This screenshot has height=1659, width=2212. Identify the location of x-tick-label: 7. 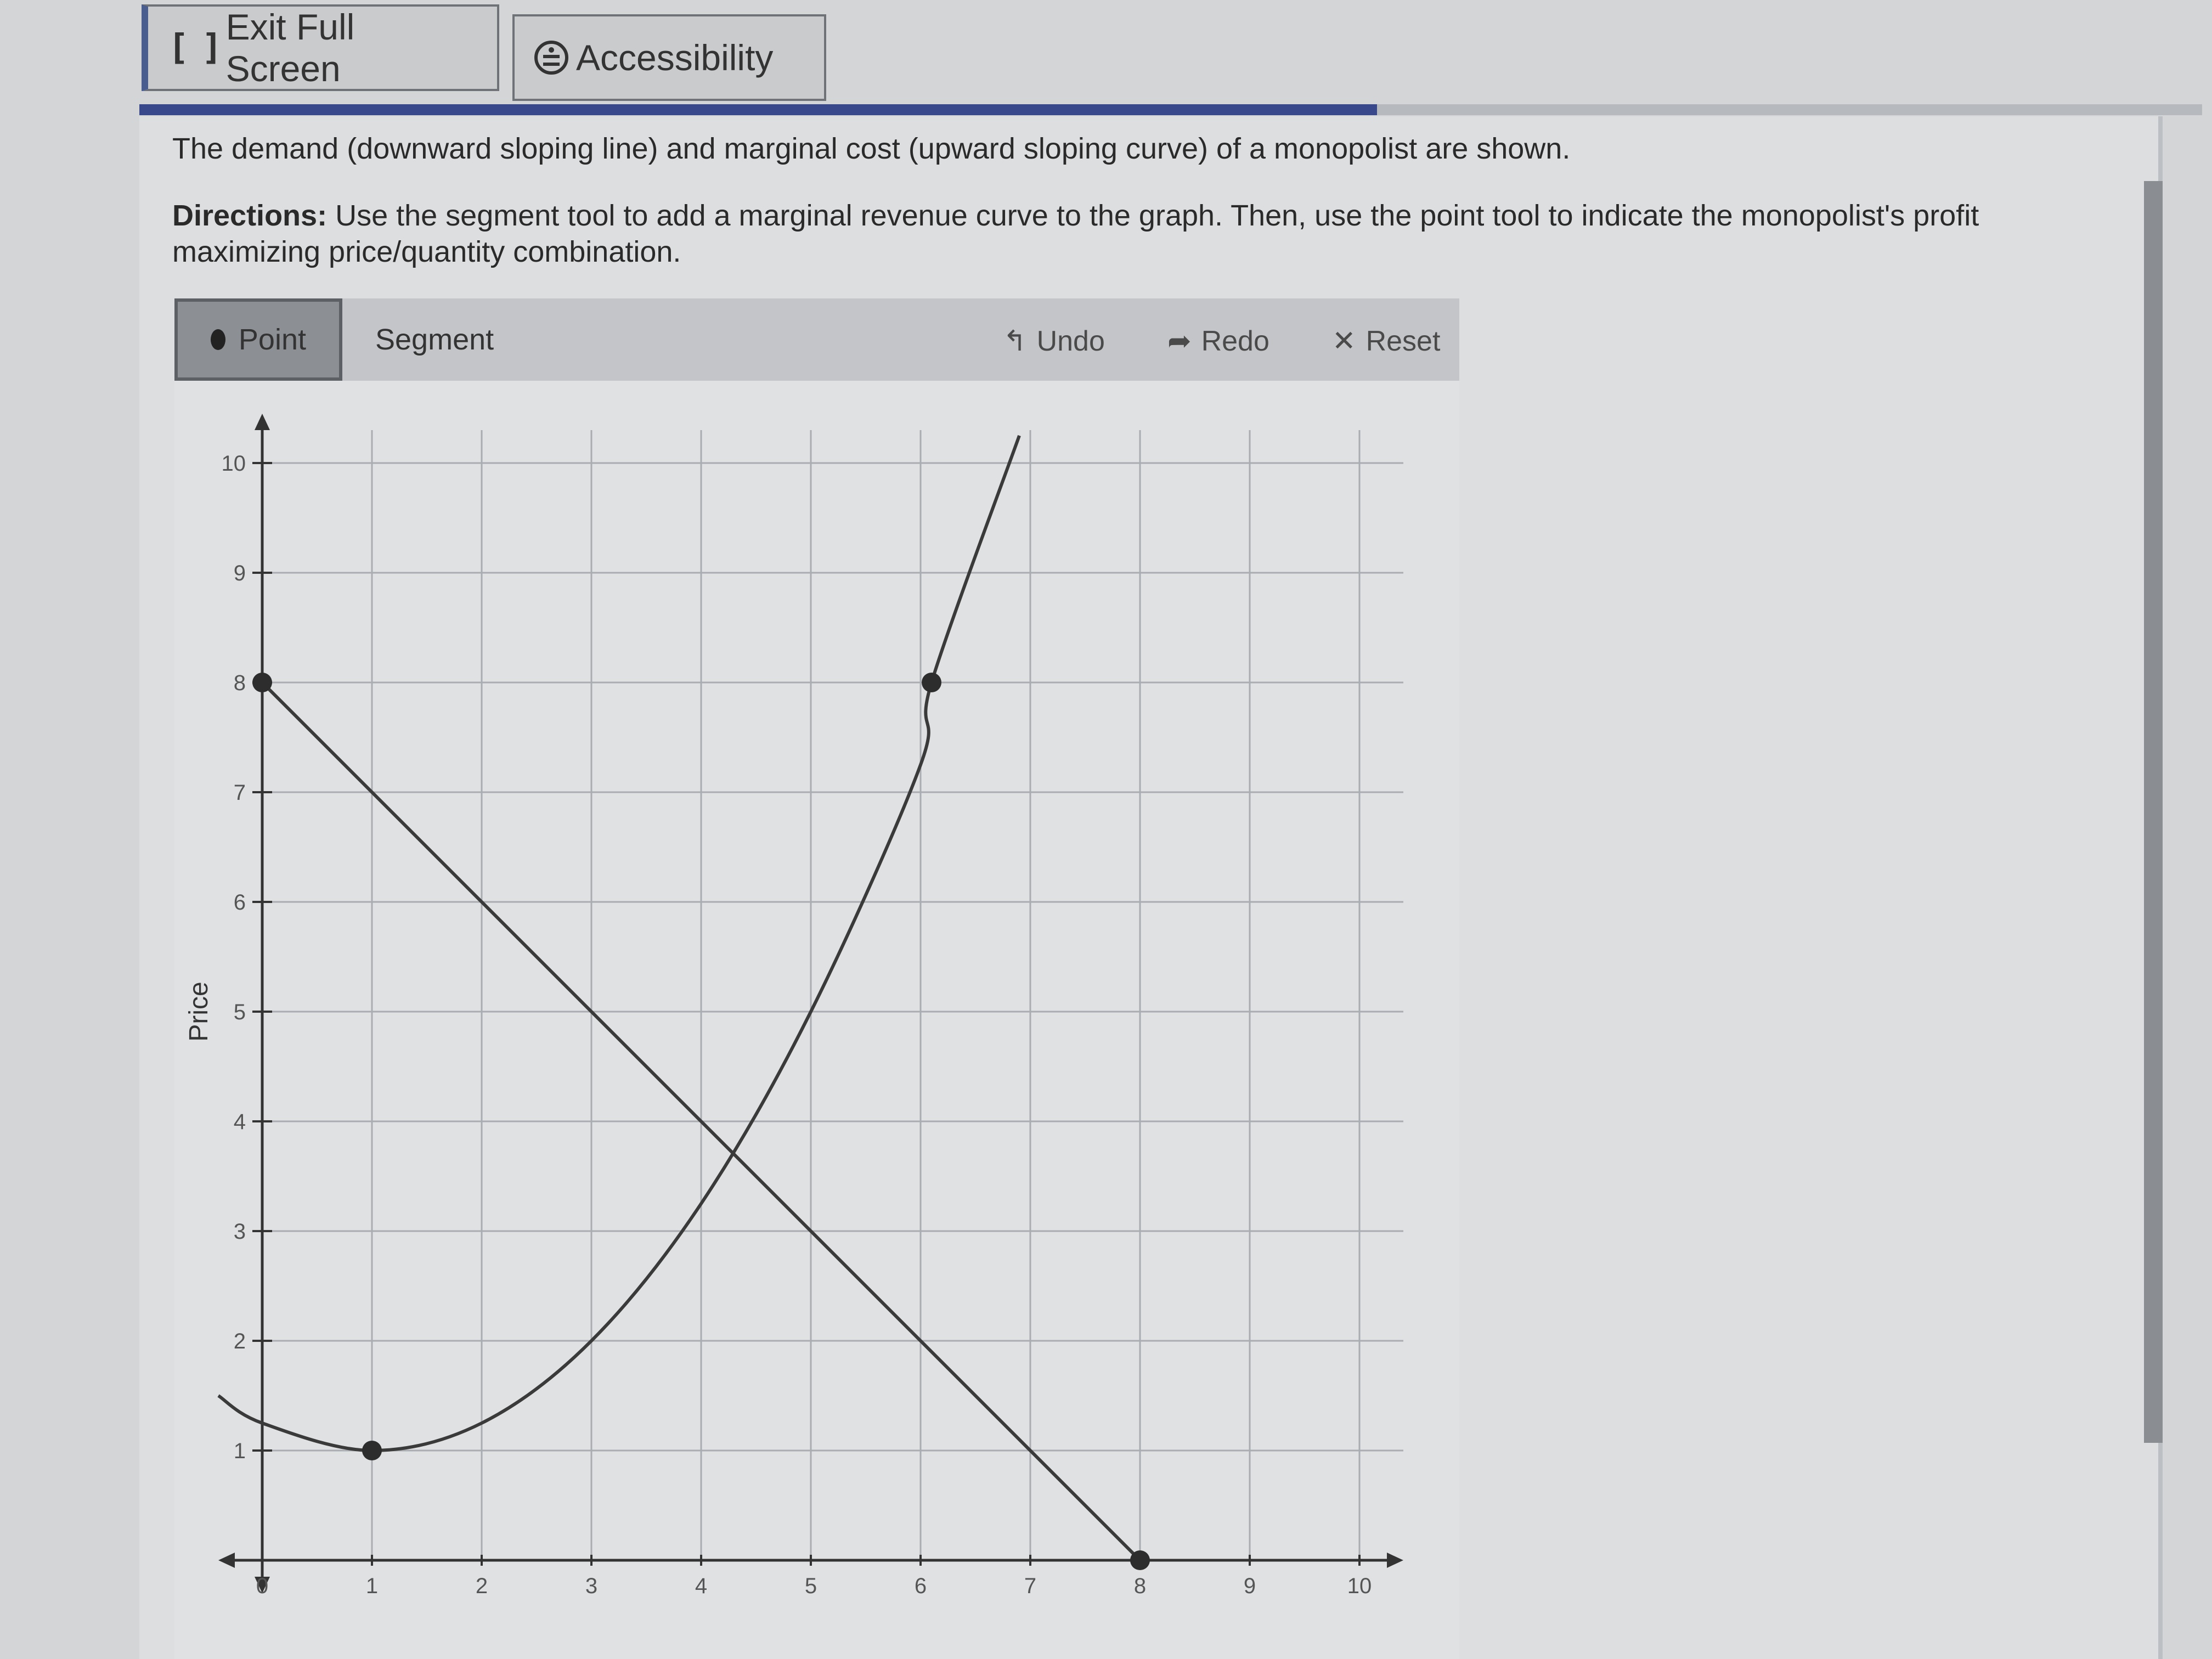
(1030, 1586).